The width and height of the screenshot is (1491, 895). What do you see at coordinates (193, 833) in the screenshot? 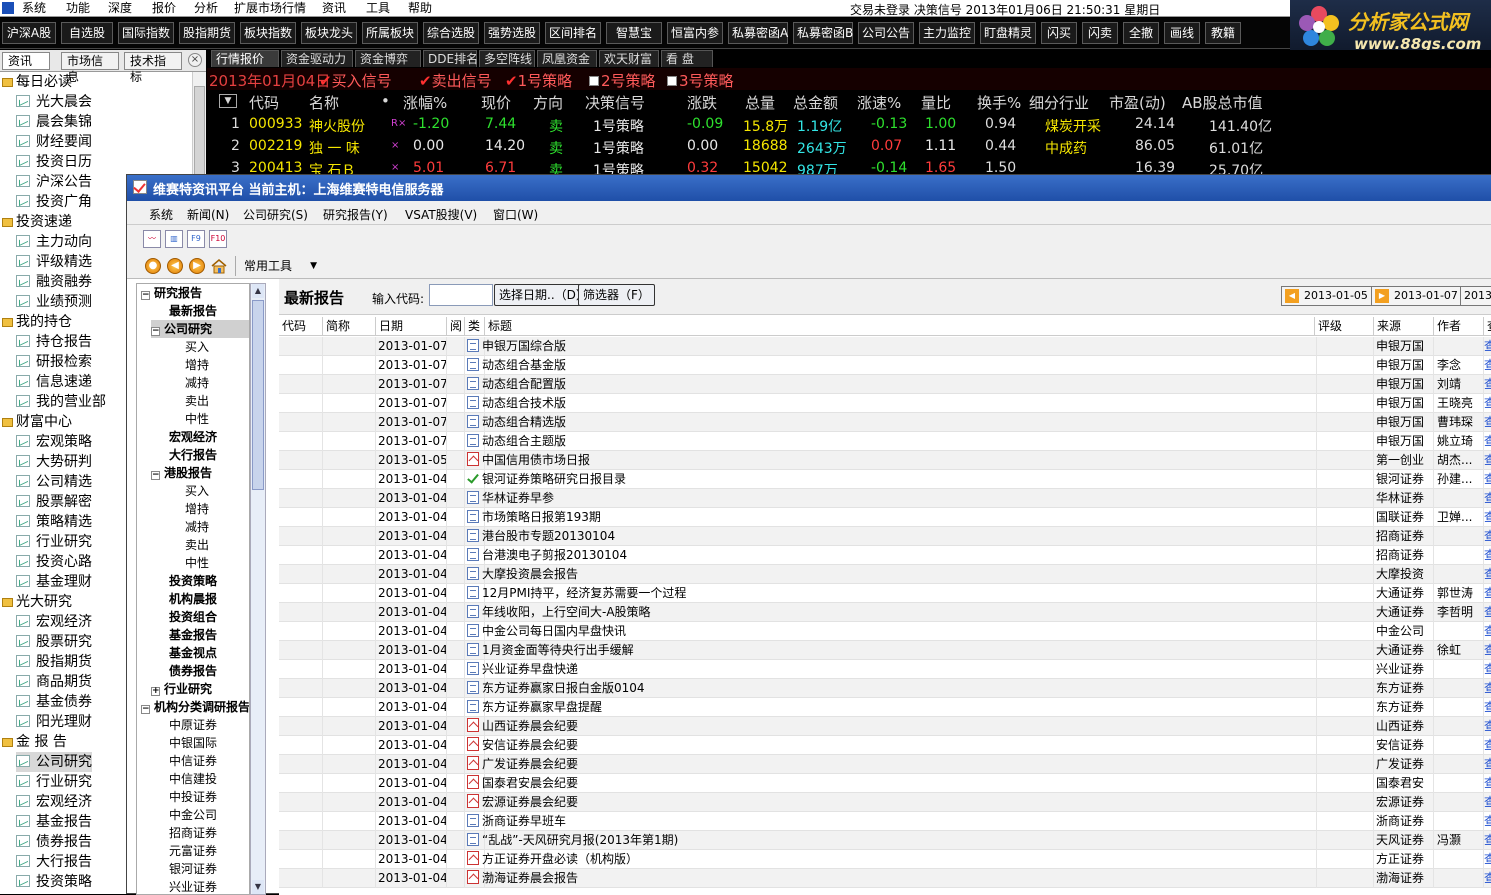
I see `category-node: 招商证券` at bounding box center [193, 833].